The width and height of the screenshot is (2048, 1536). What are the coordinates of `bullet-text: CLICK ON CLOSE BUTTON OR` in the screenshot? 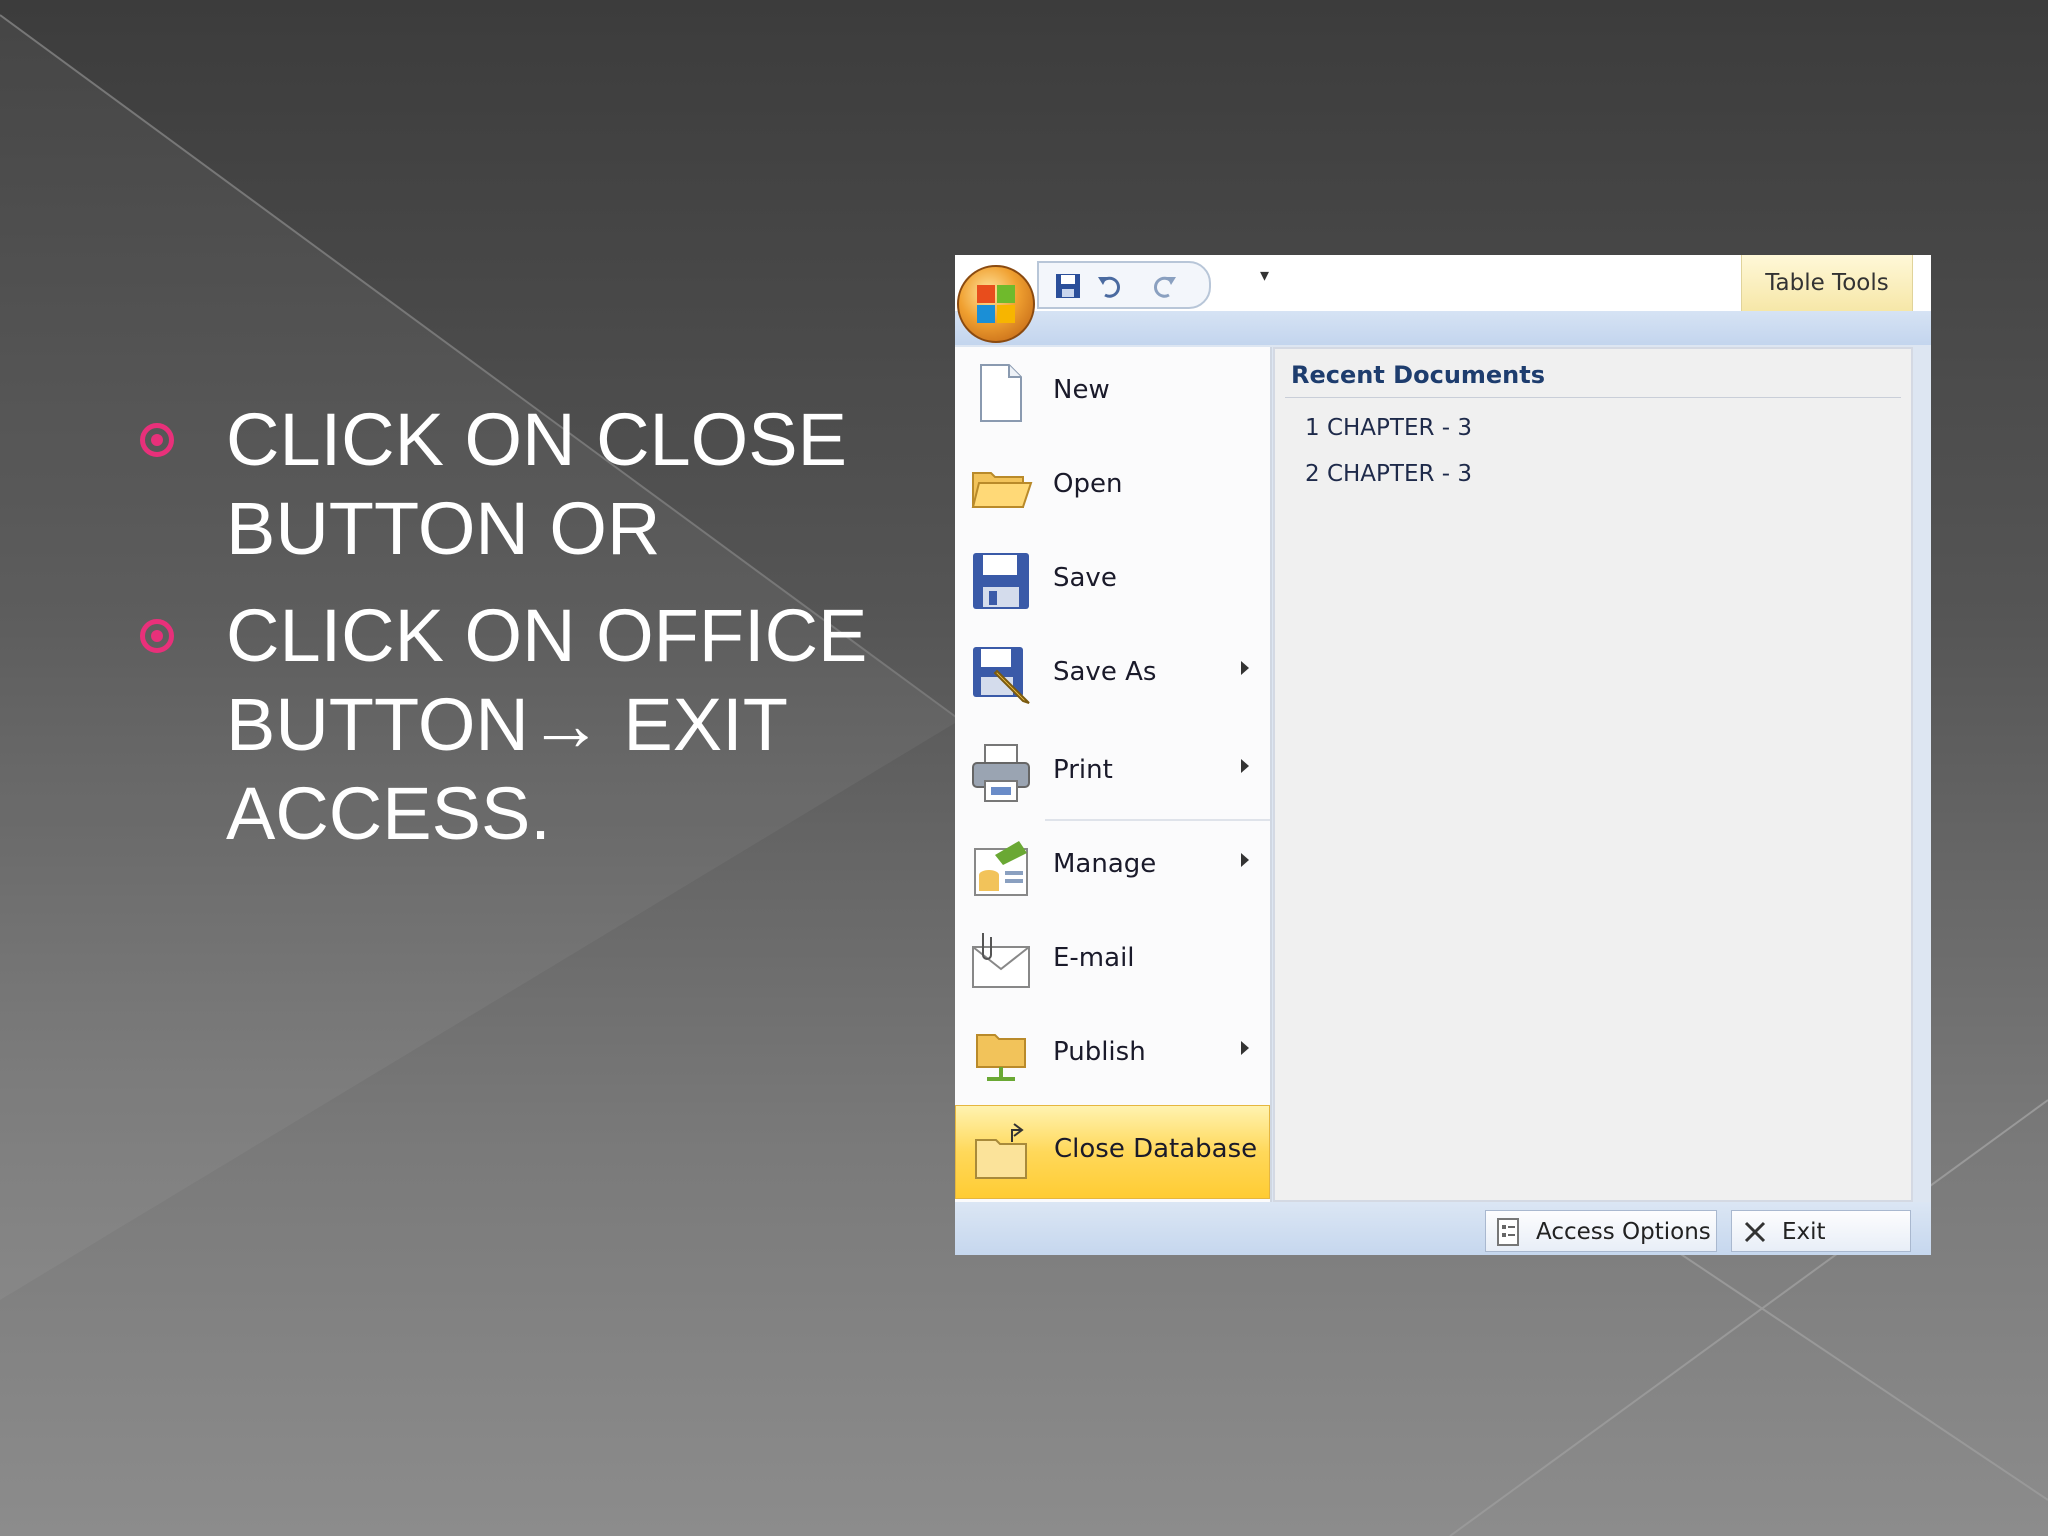 It's located at (536, 484).